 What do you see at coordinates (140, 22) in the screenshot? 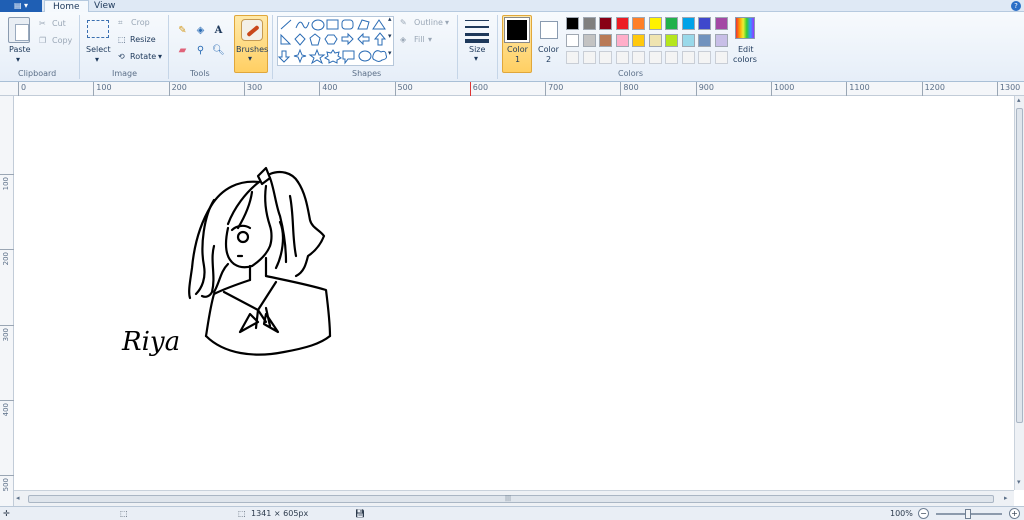
I see `crop-button: Crop` at bounding box center [140, 22].